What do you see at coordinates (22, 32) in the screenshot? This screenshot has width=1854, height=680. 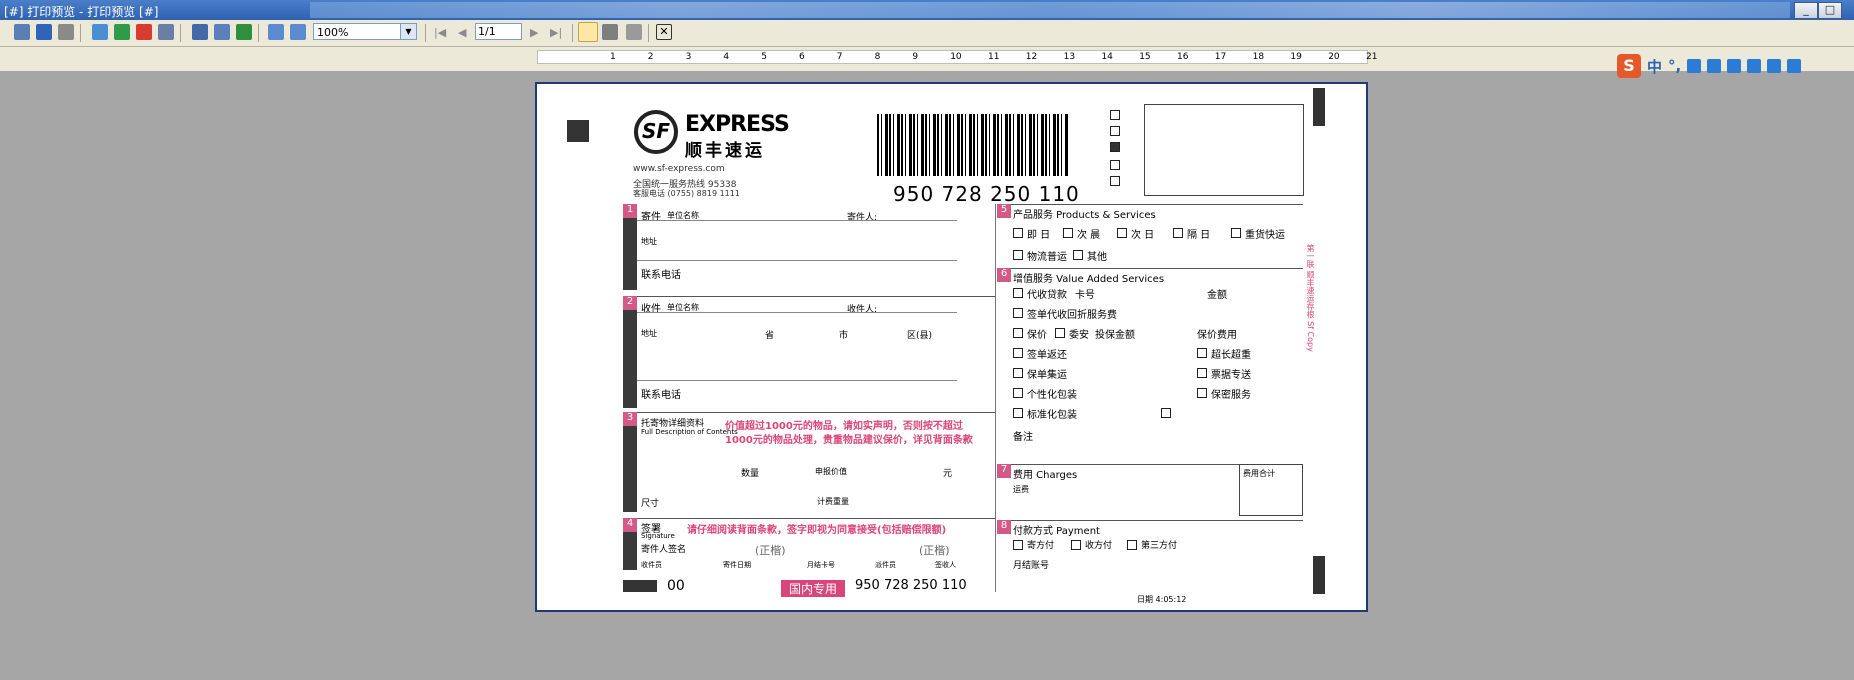 I see `print-icon` at bounding box center [22, 32].